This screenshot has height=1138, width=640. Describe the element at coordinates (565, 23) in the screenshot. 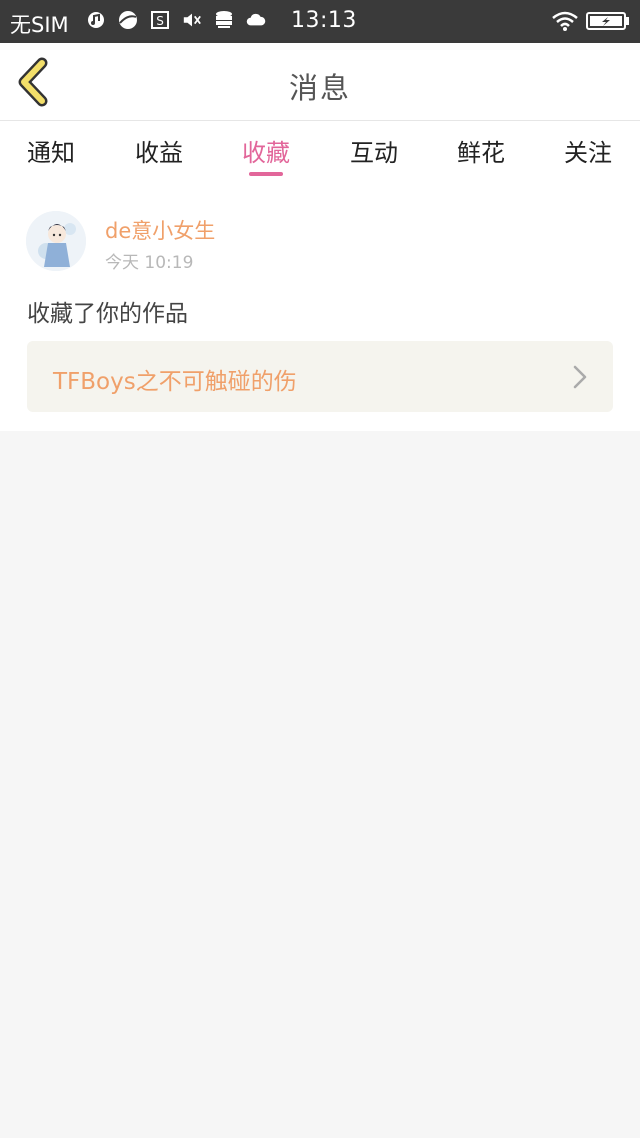

I see `wifi-icon` at that location.